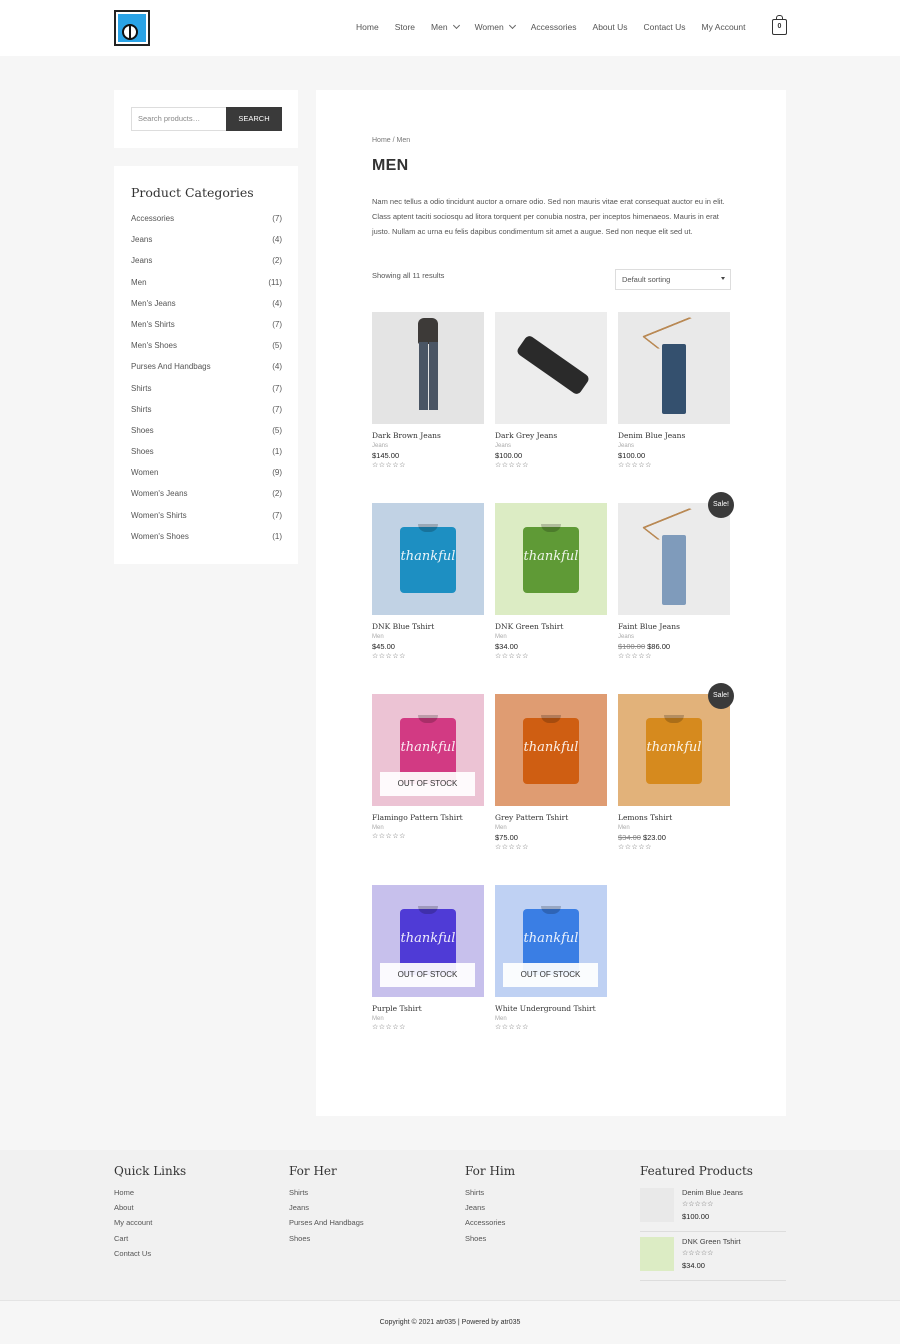 The width and height of the screenshot is (900, 1344). Describe the element at coordinates (150, 1195) in the screenshot. I see `footer-link: Home` at that location.